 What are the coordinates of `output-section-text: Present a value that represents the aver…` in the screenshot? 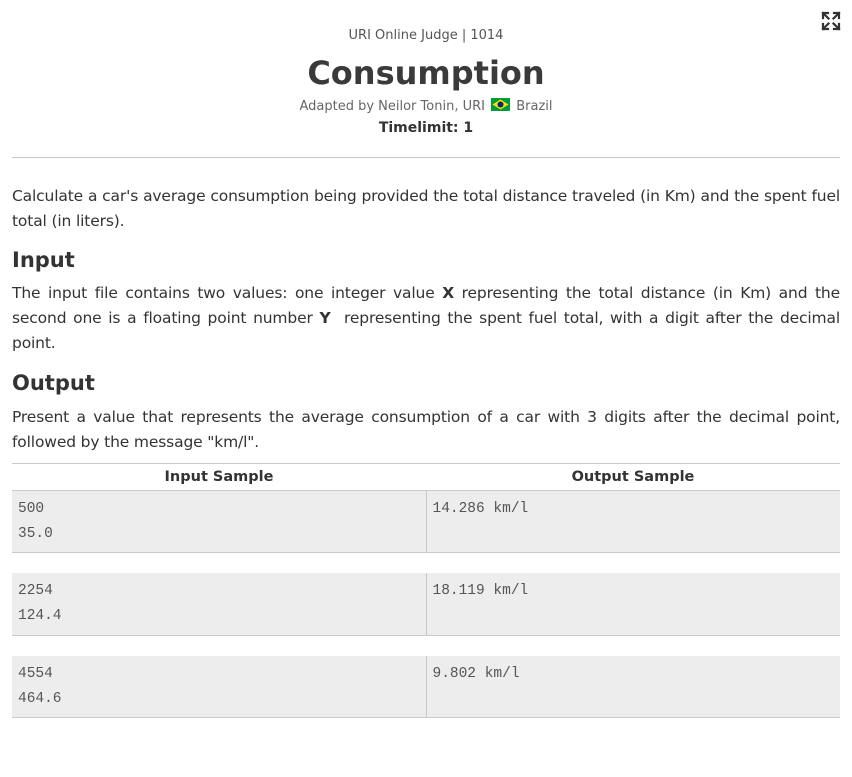 It's located at (426, 429).